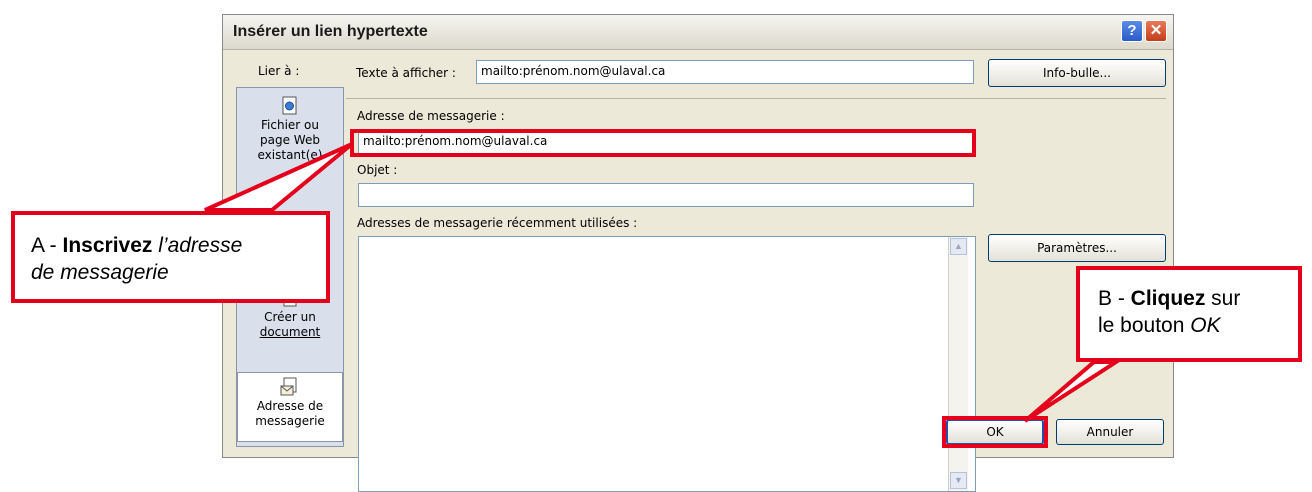  What do you see at coordinates (100, 272) in the screenshot?
I see `callout-a-line2: de messagerie` at bounding box center [100, 272].